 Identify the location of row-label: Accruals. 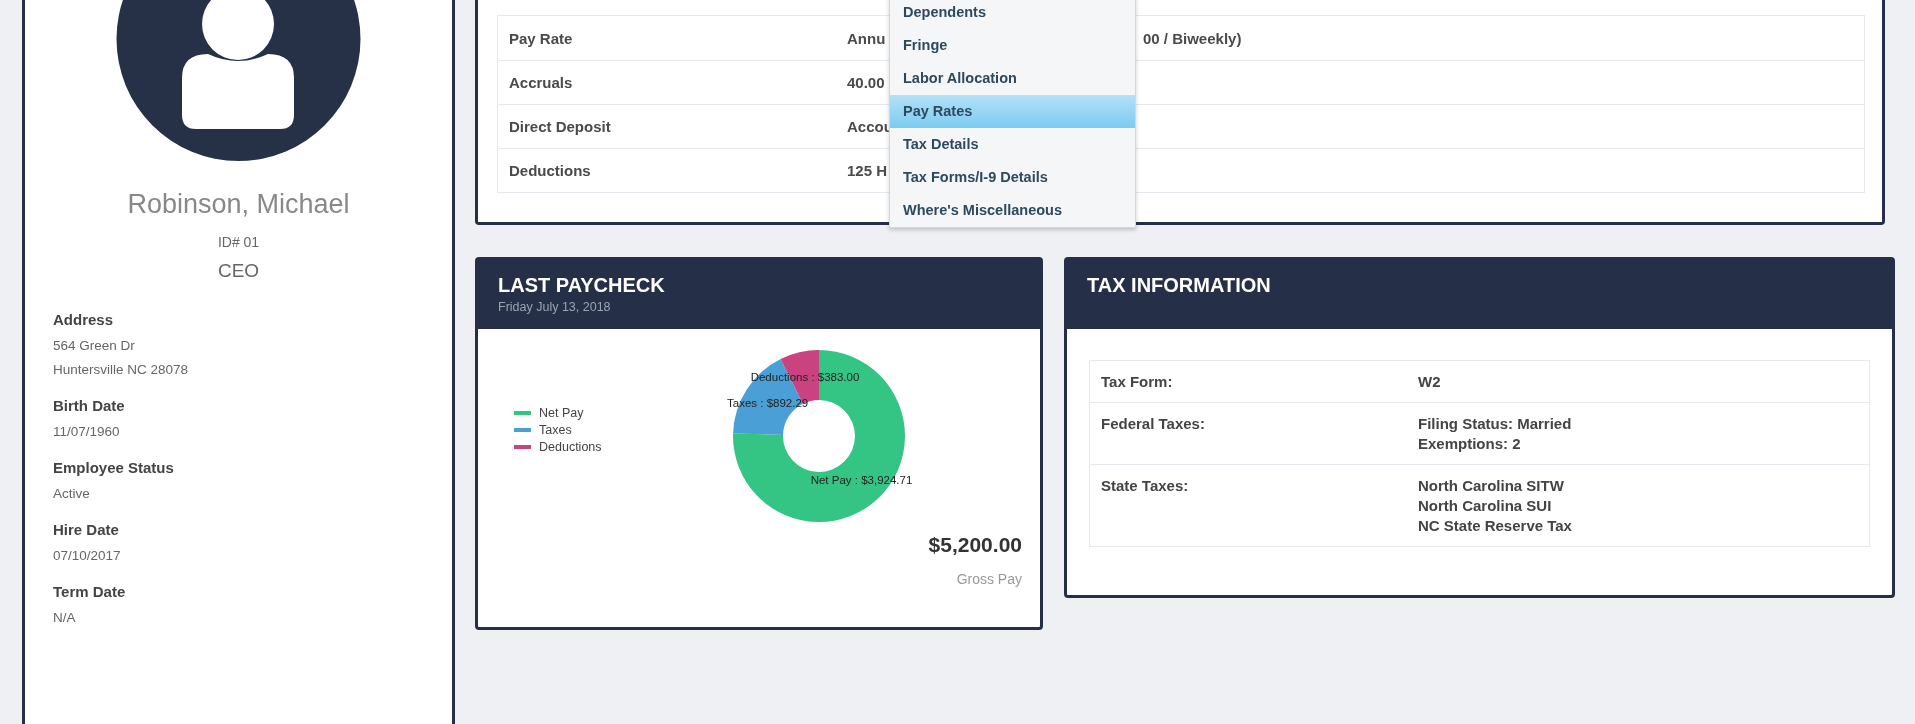
(541, 82).